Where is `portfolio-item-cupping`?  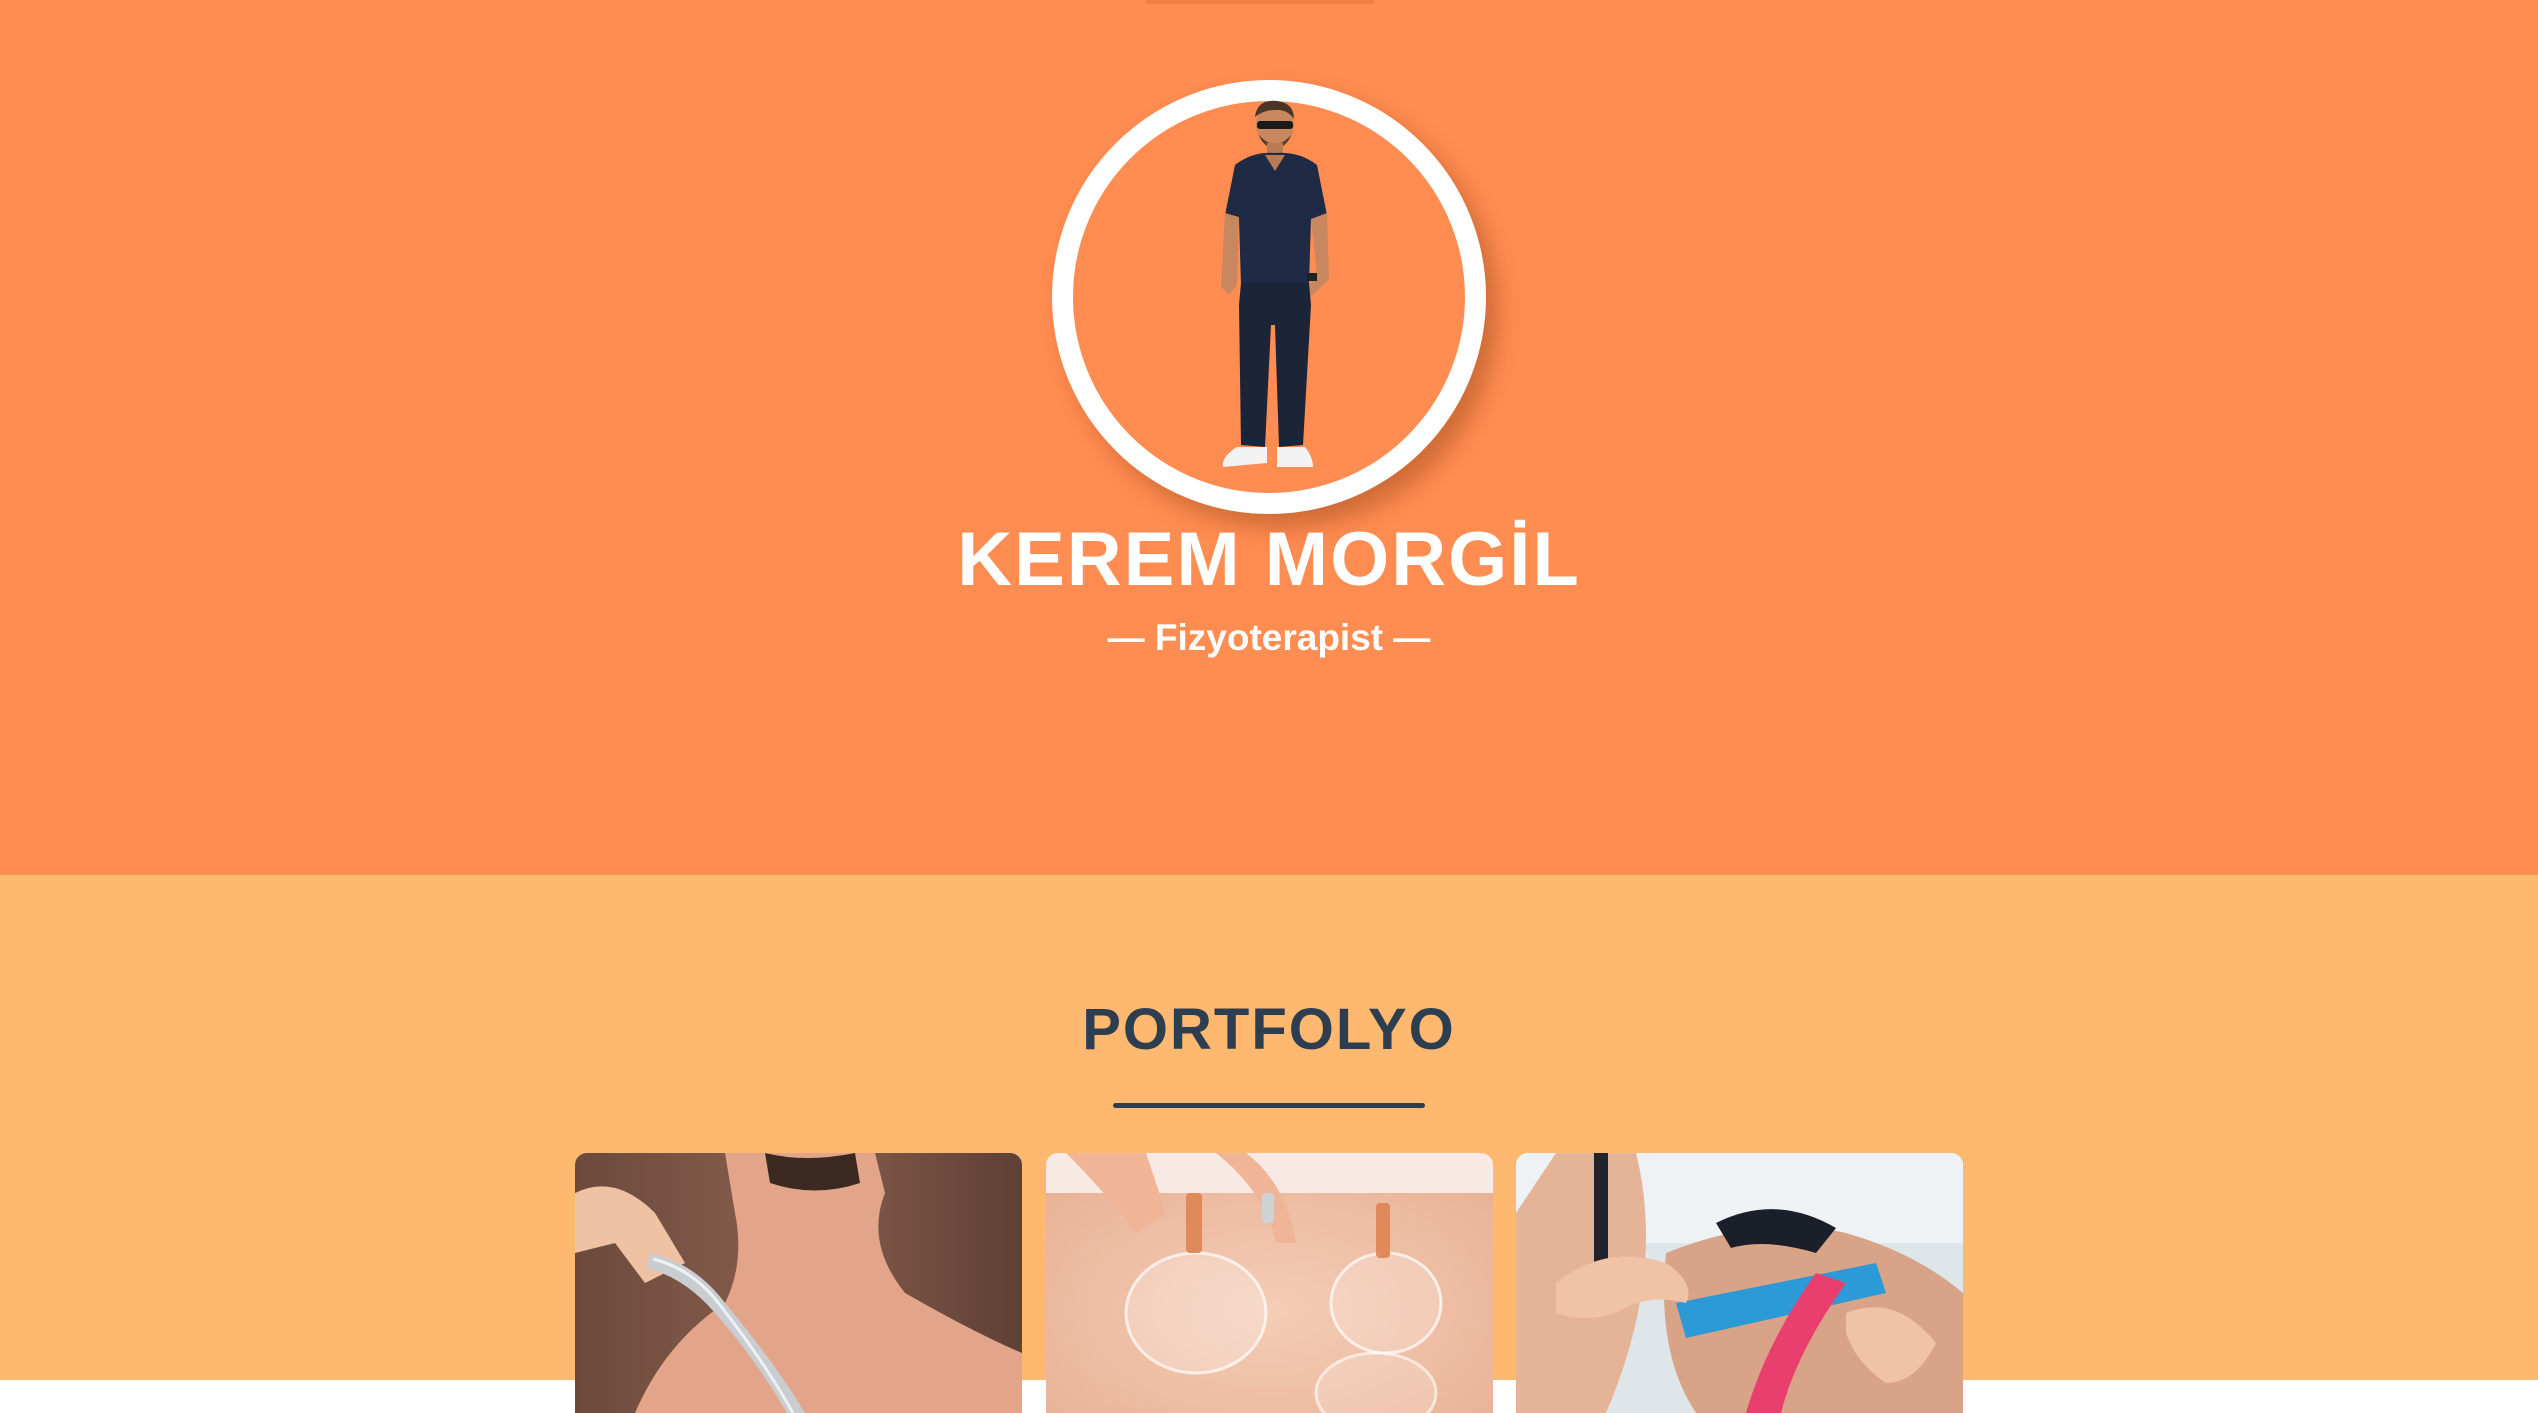 portfolio-item-cupping is located at coordinates (1269, 1283).